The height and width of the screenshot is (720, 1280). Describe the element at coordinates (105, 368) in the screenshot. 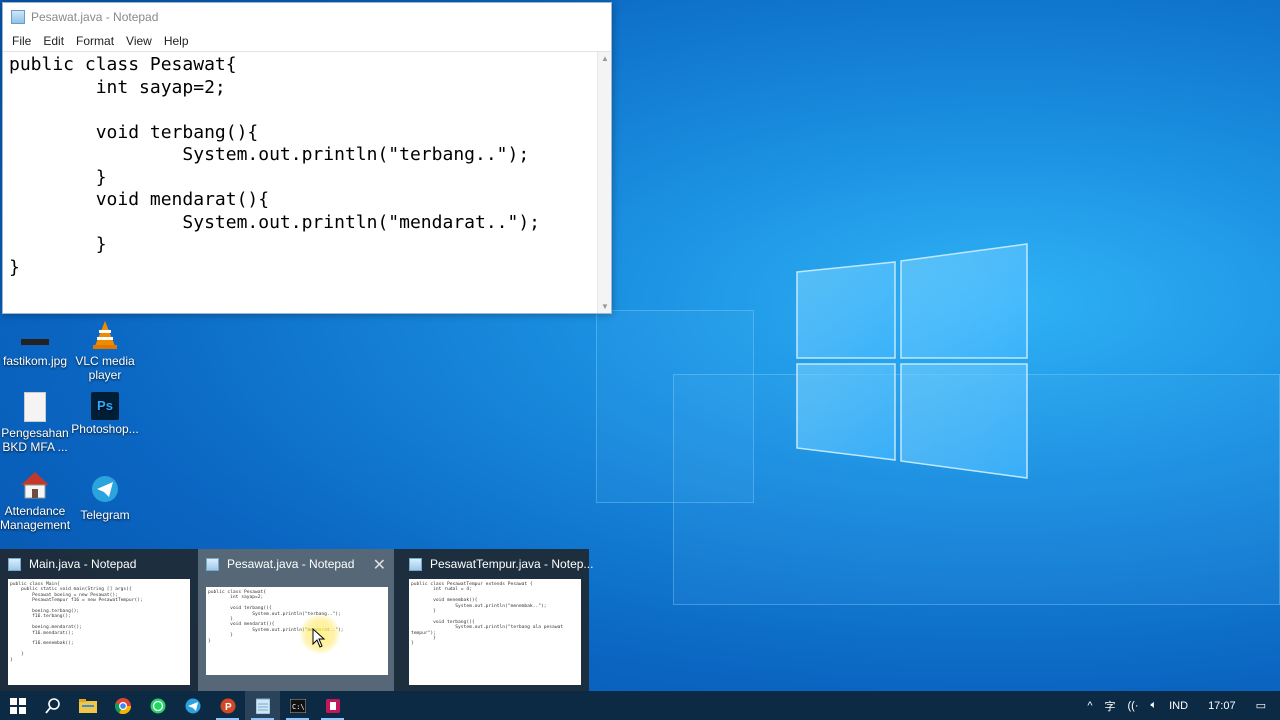

I see `desktop-icon-label: VLC media player` at that location.